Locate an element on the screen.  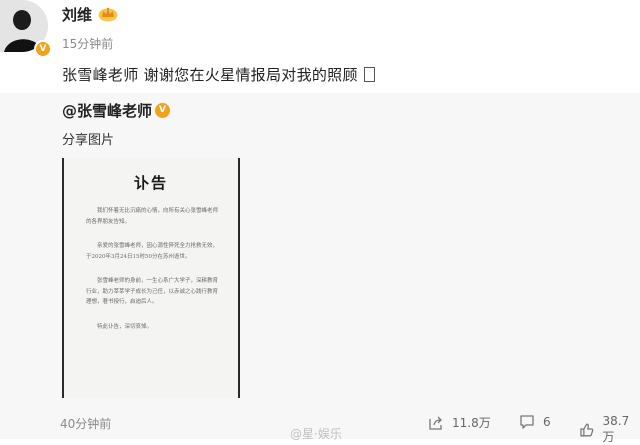
obituary-title: 讣告 is located at coordinates (151, 182).